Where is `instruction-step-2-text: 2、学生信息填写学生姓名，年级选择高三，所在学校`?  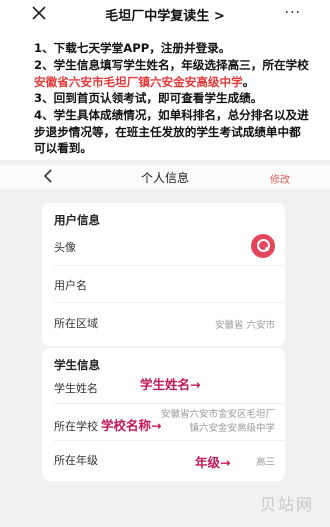 instruction-step-2-text: 2、学生信息填写学生姓名，年级选择高三，所在学校 is located at coordinates (171, 65).